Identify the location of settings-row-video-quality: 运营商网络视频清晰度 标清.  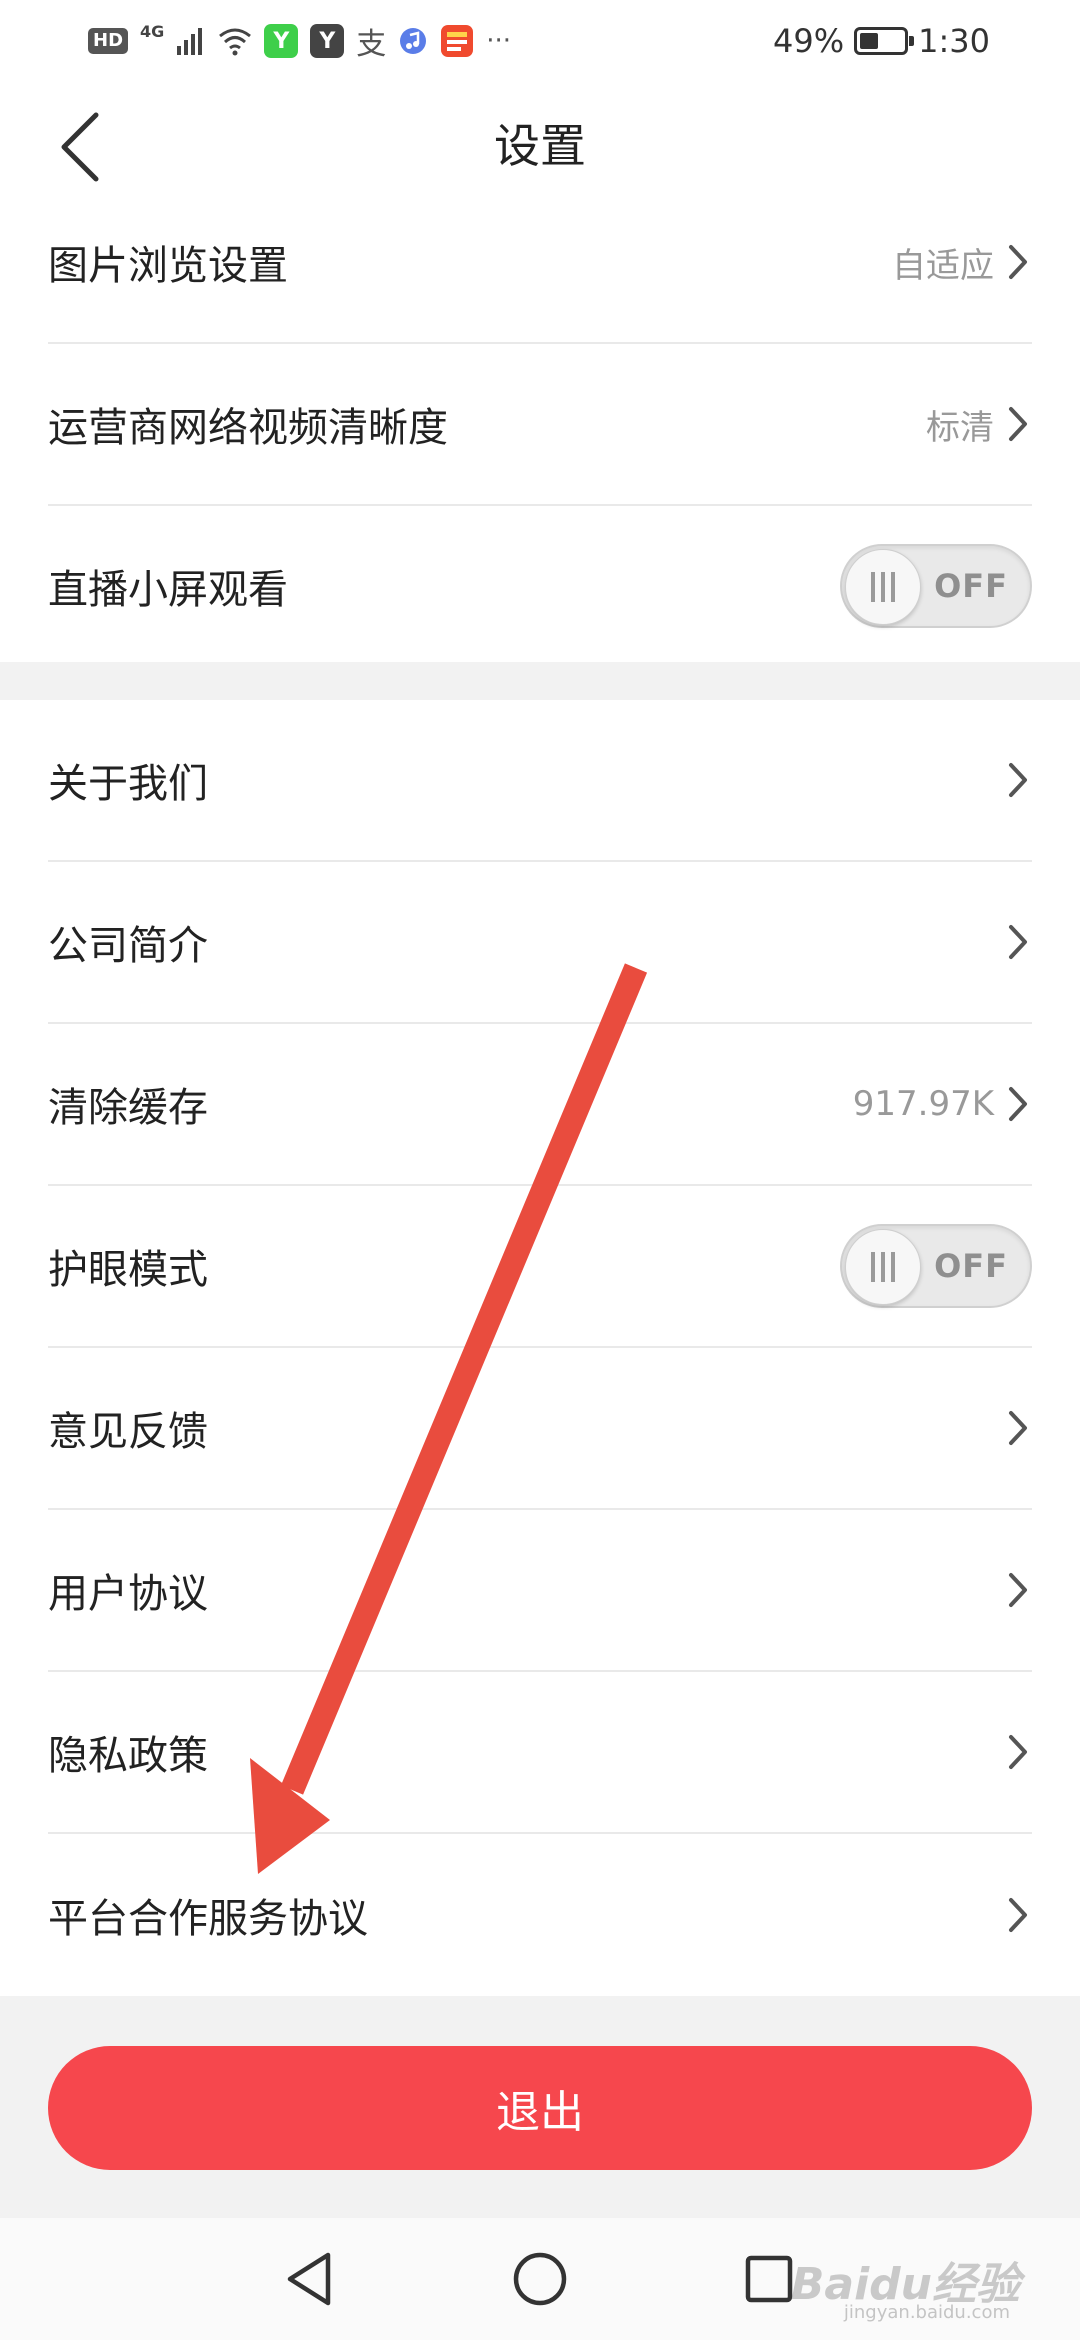
(540, 425).